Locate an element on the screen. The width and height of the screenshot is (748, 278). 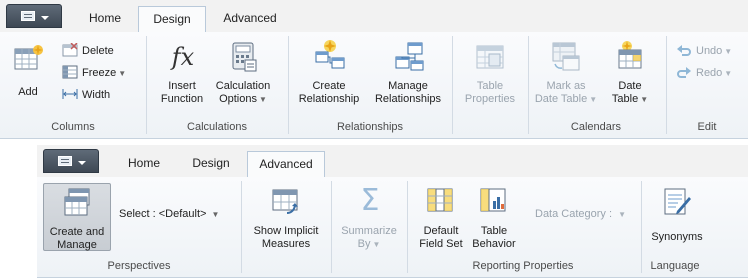
freeze-column-button: Freeze ▼ is located at coordinates (94, 73).